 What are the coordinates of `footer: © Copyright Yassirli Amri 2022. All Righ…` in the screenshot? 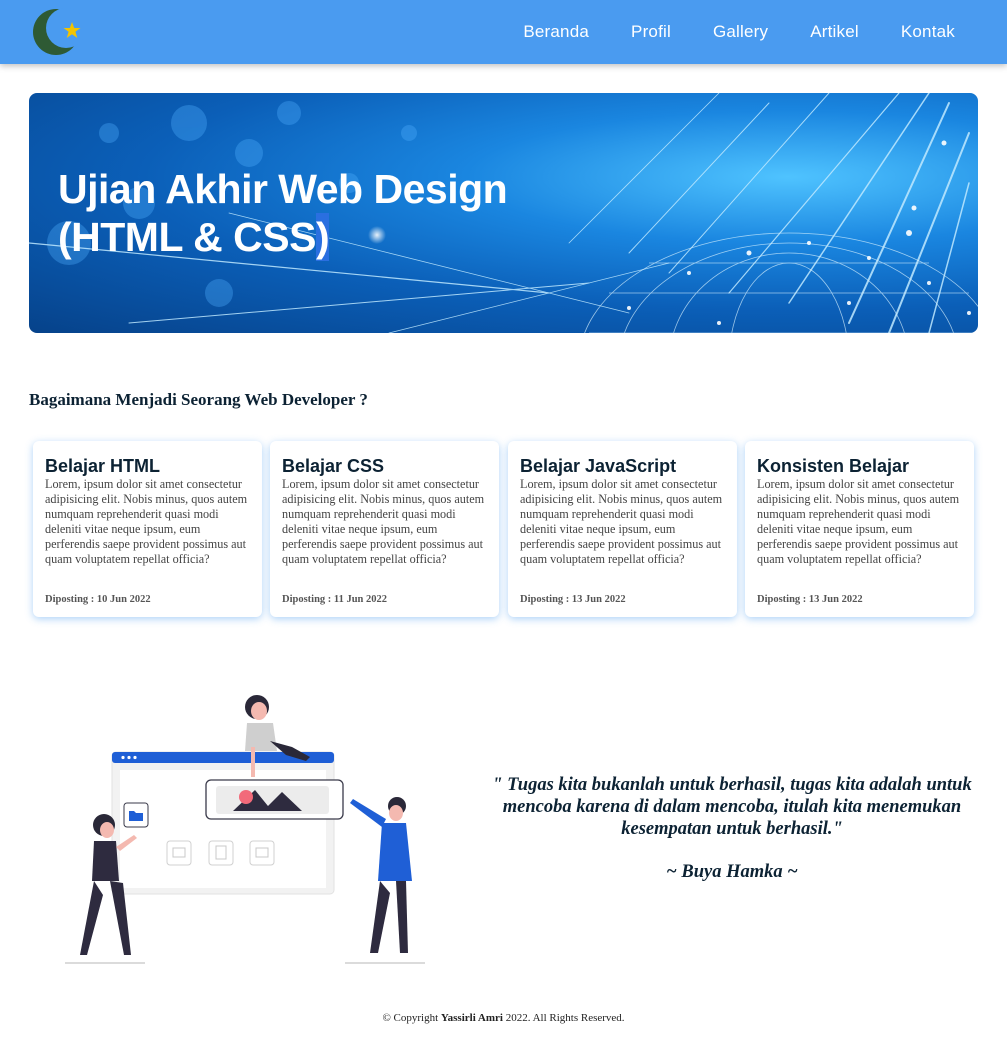 It's located at (503, 1018).